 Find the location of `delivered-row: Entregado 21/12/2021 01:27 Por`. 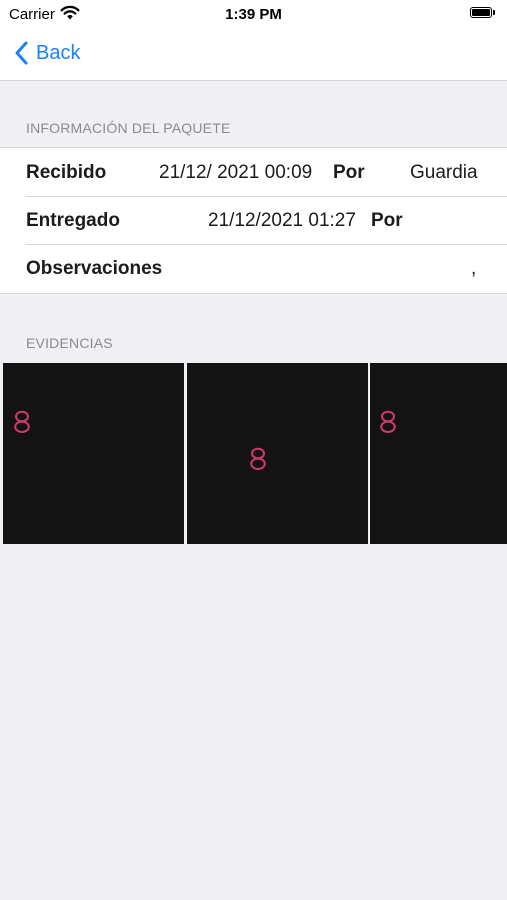

delivered-row: Entregado 21/12/2021 01:27 Por is located at coordinates (253, 220).